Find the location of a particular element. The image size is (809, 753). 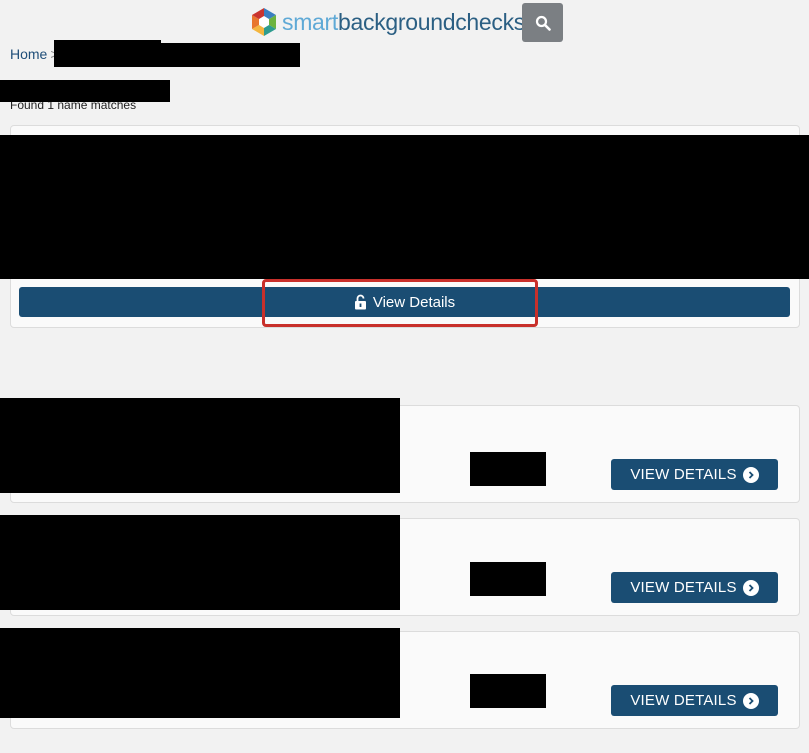

redaction-breadcrumb is located at coordinates (107, 53).